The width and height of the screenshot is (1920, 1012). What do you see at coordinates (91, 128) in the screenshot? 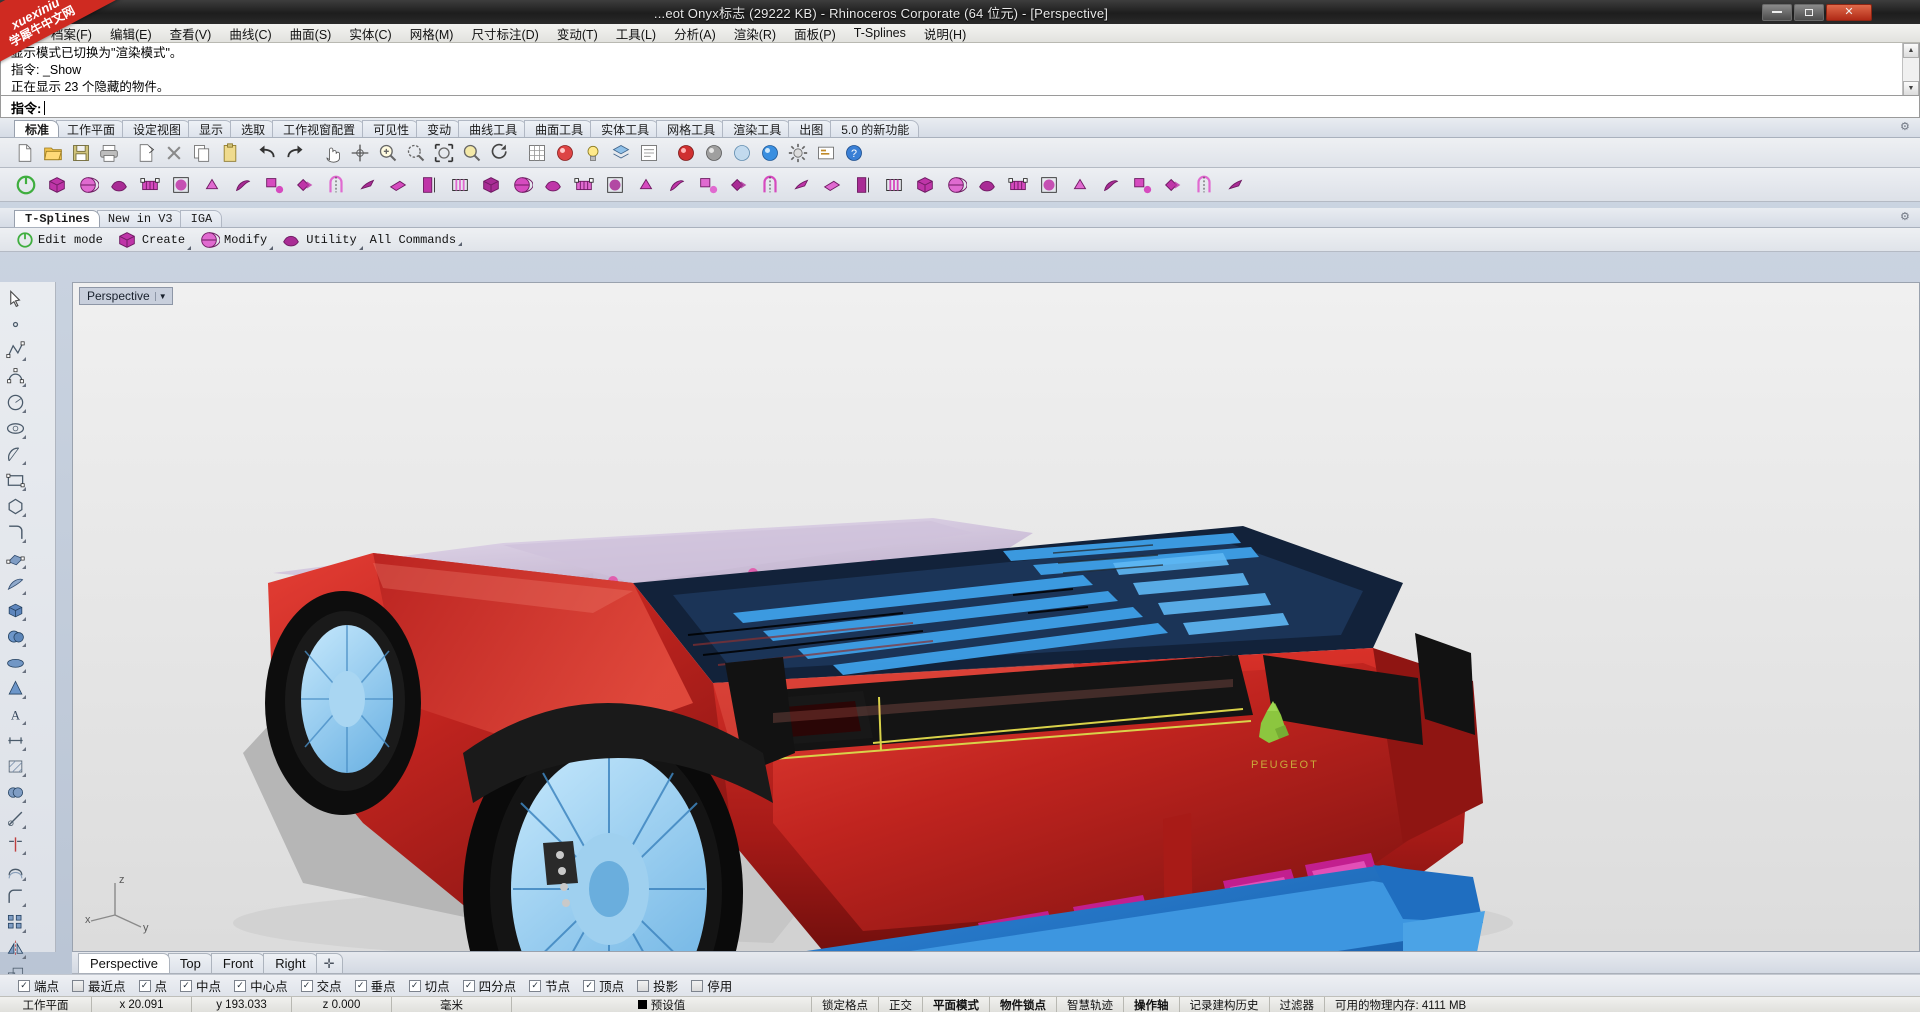
I see `toolbar-tab-1: 工作平面` at bounding box center [91, 128].